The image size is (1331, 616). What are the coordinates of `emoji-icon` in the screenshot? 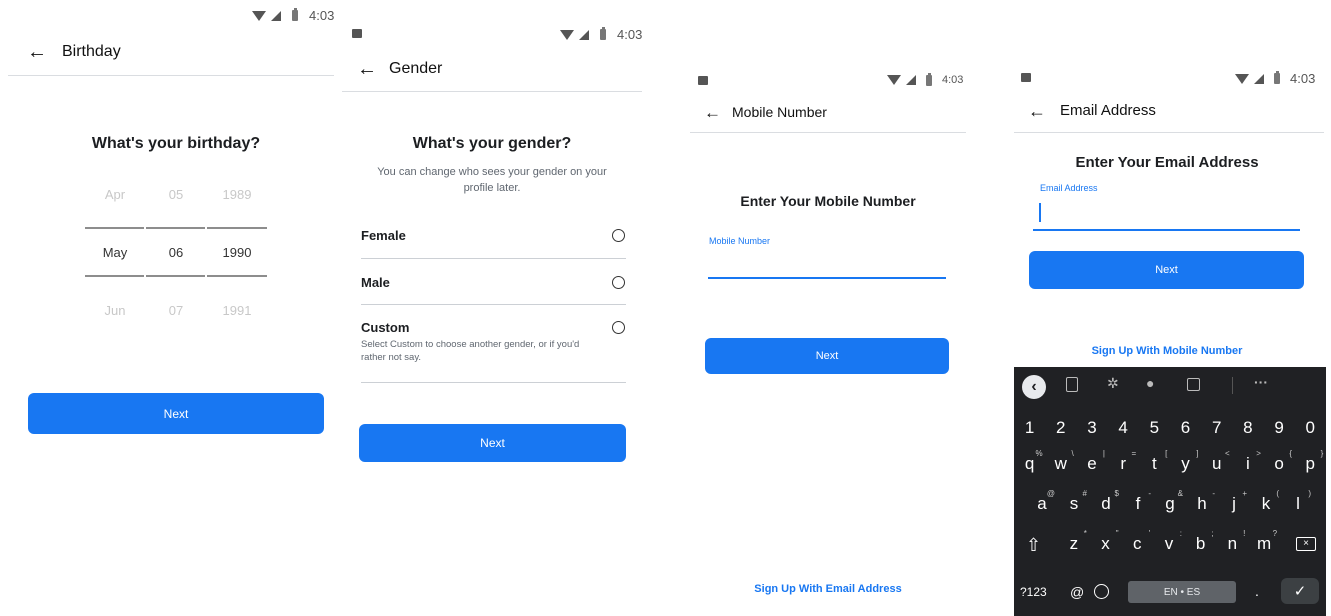 It's located at (1101, 591).